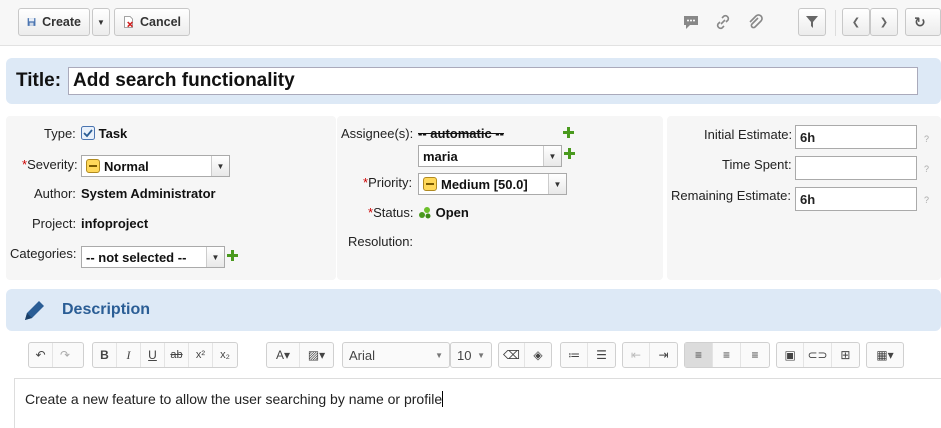 The image size is (941, 428). I want to click on subscript-icon: x₂, so click(225, 355).